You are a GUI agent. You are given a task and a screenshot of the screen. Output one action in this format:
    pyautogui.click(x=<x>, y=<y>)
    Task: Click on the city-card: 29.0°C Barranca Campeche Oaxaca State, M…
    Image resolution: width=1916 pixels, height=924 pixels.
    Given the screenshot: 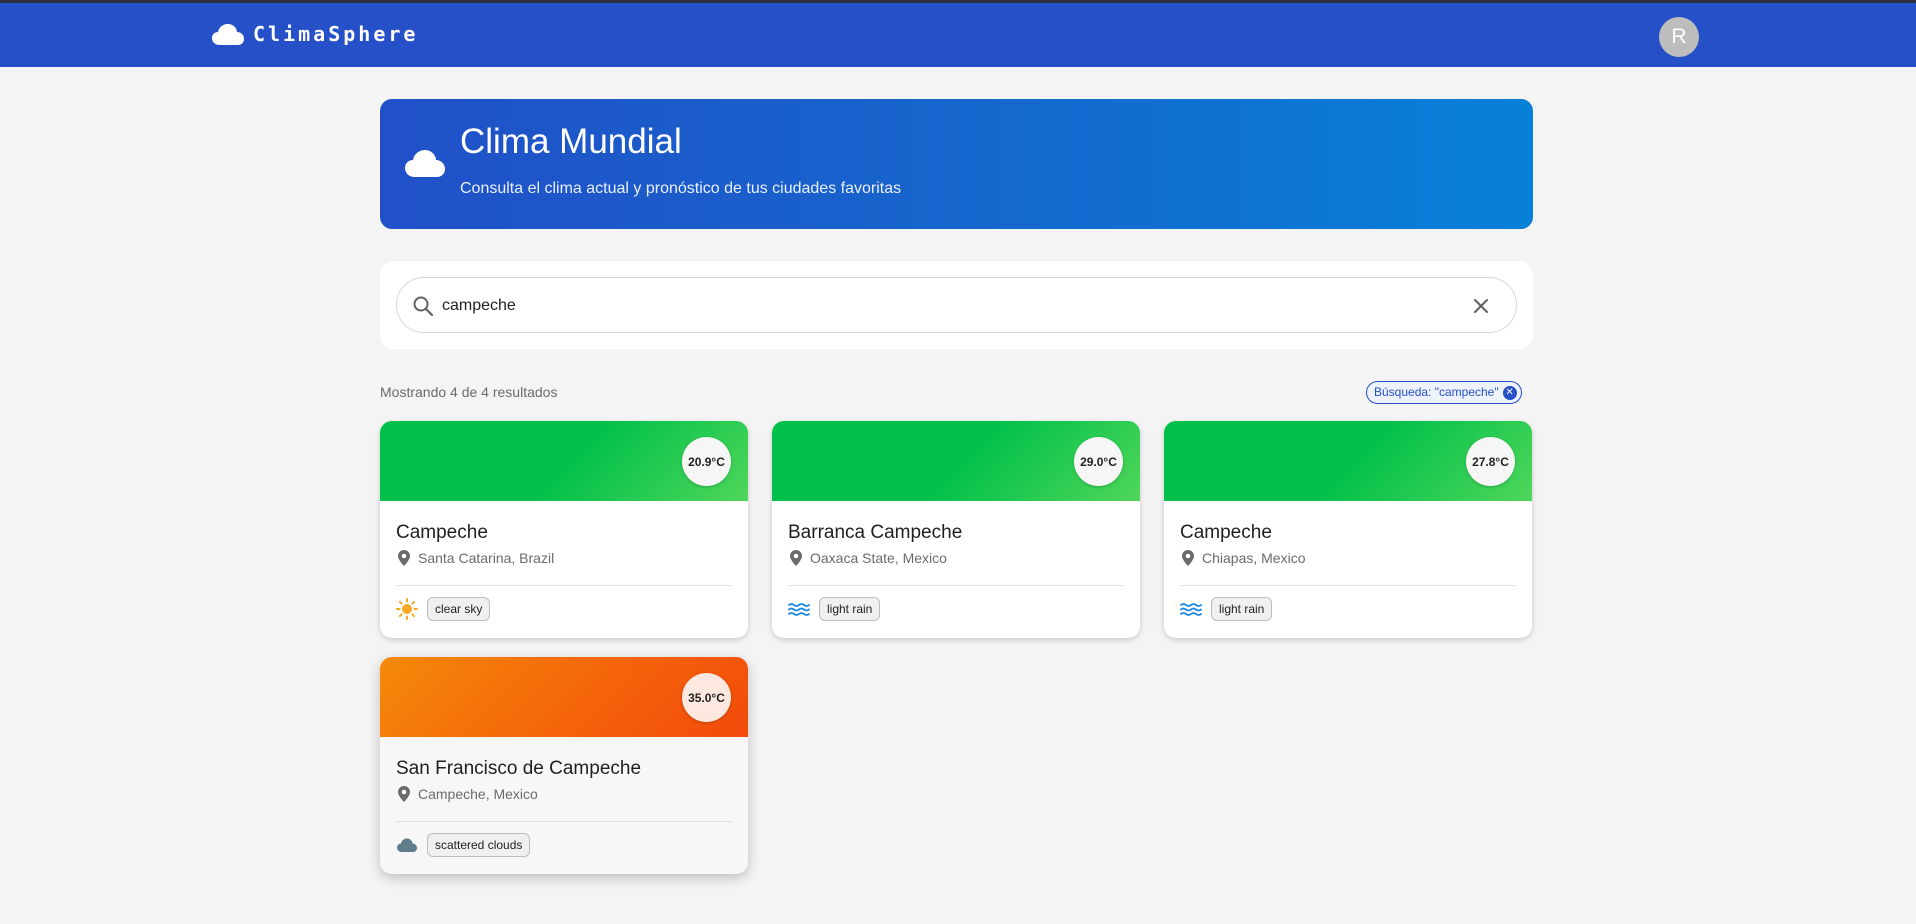 What is the action you would take?
    pyautogui.click(x=956, y=529)
    